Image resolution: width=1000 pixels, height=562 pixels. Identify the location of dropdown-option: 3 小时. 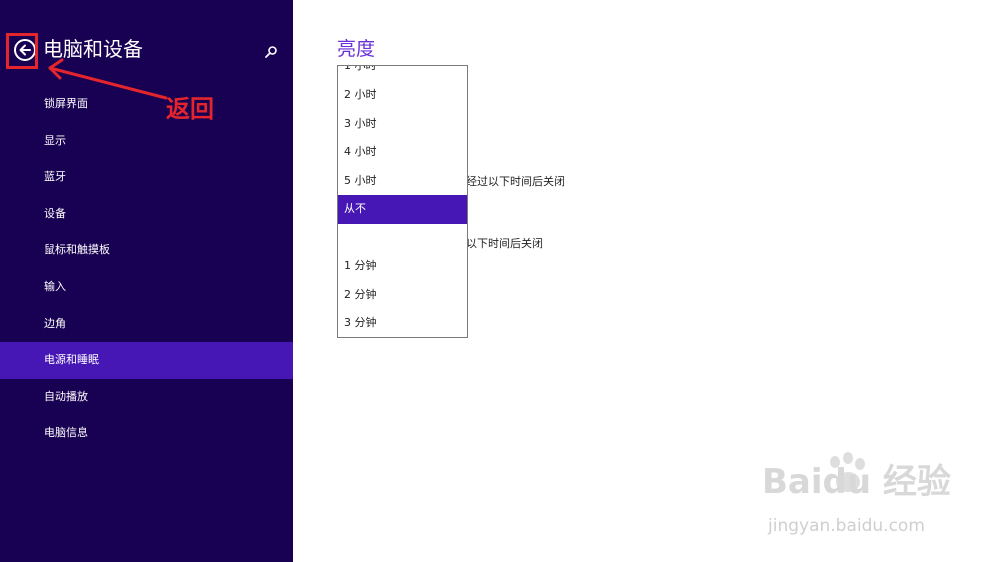
(402, 124).